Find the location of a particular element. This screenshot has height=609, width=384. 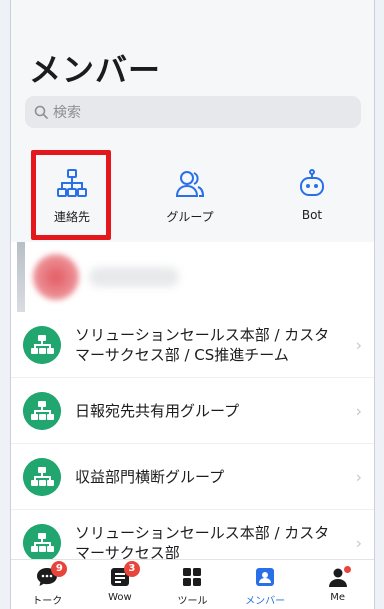

grid-icon is located at coordinates (192, 577).